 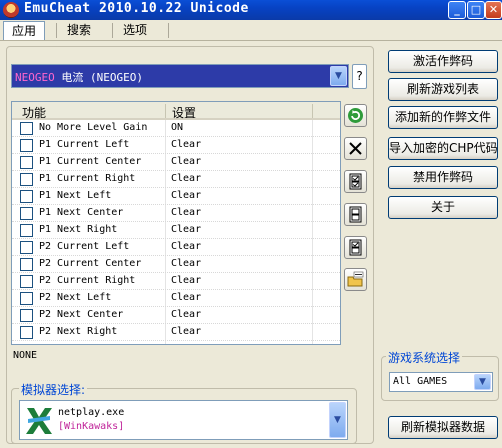 I want to click on cheat-setting: ON, so click(x=177, y=127).